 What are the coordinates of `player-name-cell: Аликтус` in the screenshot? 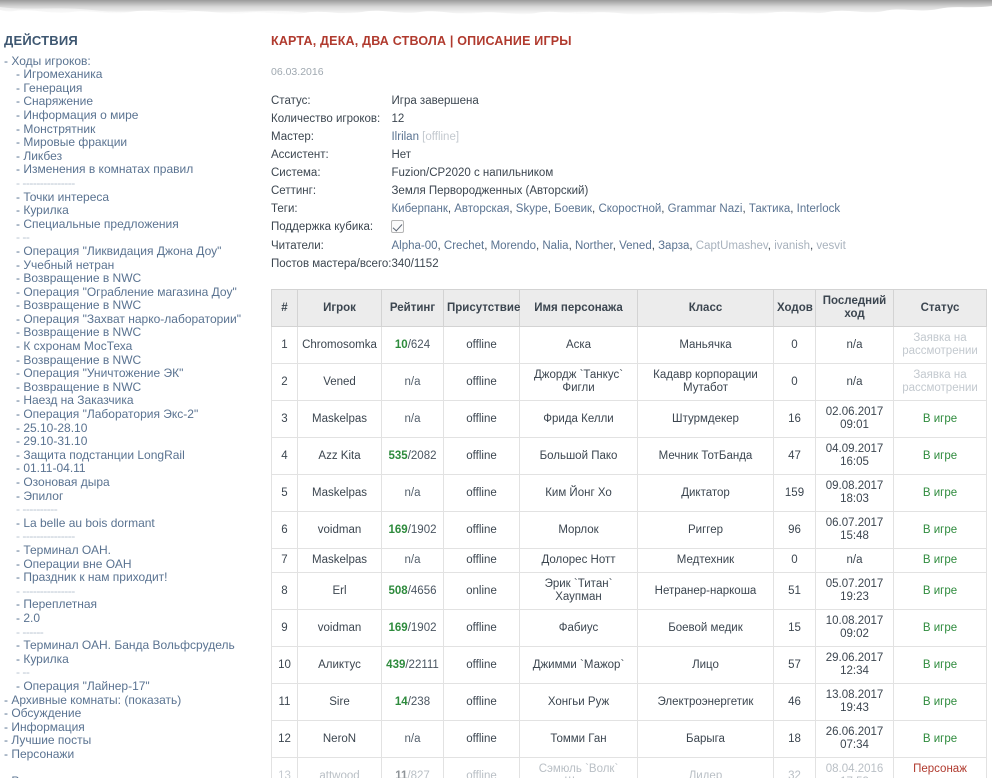 It's located at (339, 665).